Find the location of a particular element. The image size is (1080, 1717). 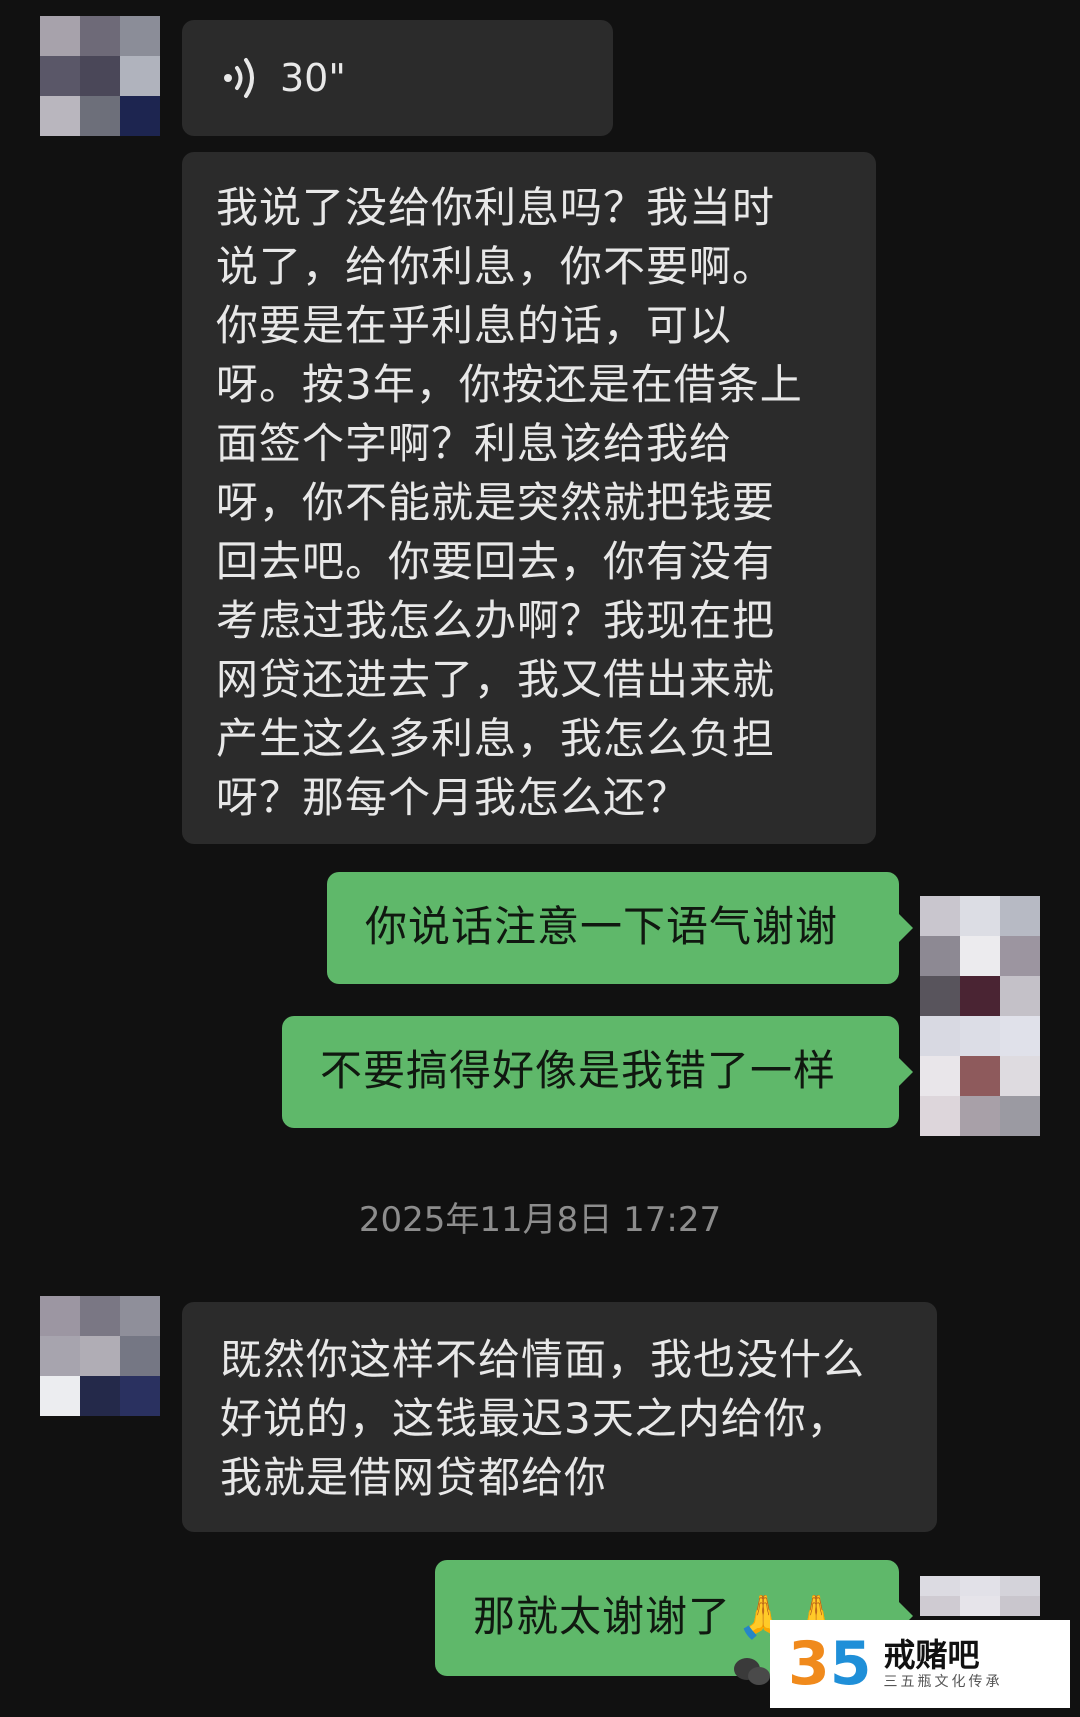

outgoing-message: 你说话注意一下语气谢谢 is located at coordinates (620, 928).